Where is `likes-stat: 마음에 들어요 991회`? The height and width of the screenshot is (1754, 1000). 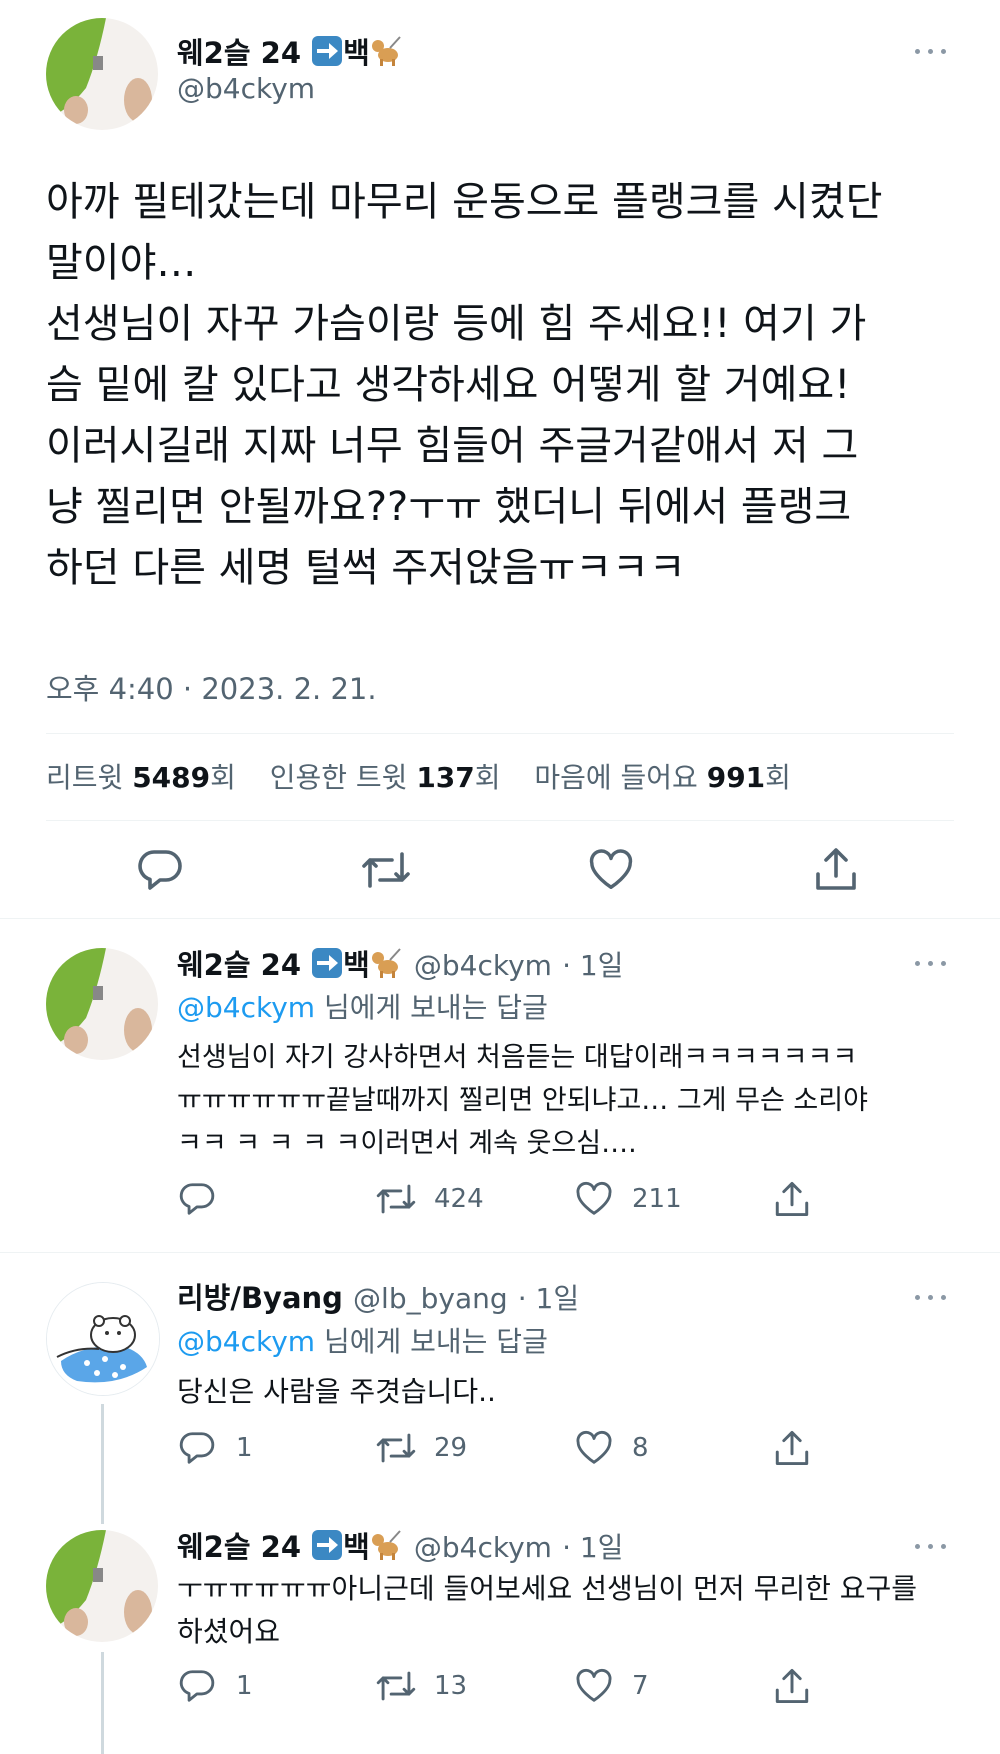
likes-stat: 마음에 들어요 991회 is located at coordinates (662, 777).